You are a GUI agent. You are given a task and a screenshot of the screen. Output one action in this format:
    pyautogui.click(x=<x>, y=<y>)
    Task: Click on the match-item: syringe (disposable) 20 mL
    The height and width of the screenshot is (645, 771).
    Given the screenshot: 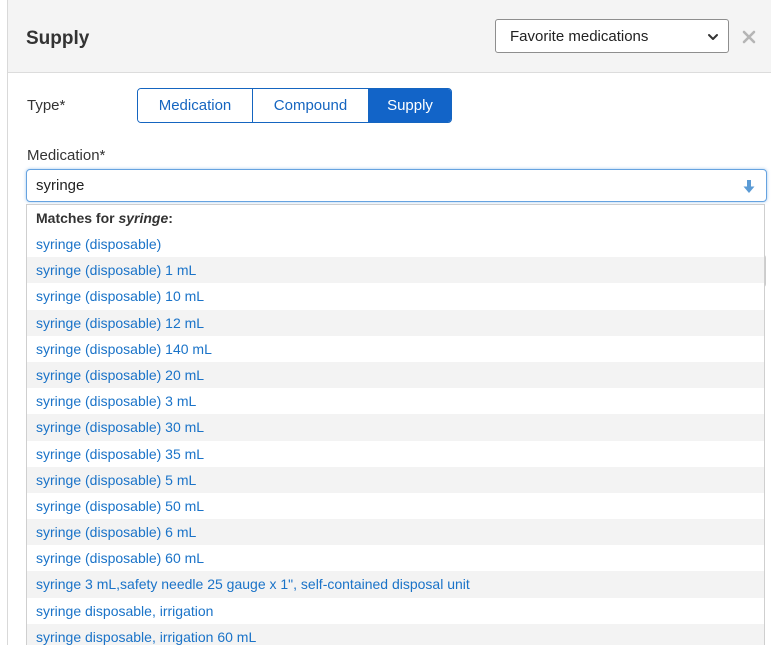 What is the action you would take?
    pyautogui.click(x=395, y=375)
    